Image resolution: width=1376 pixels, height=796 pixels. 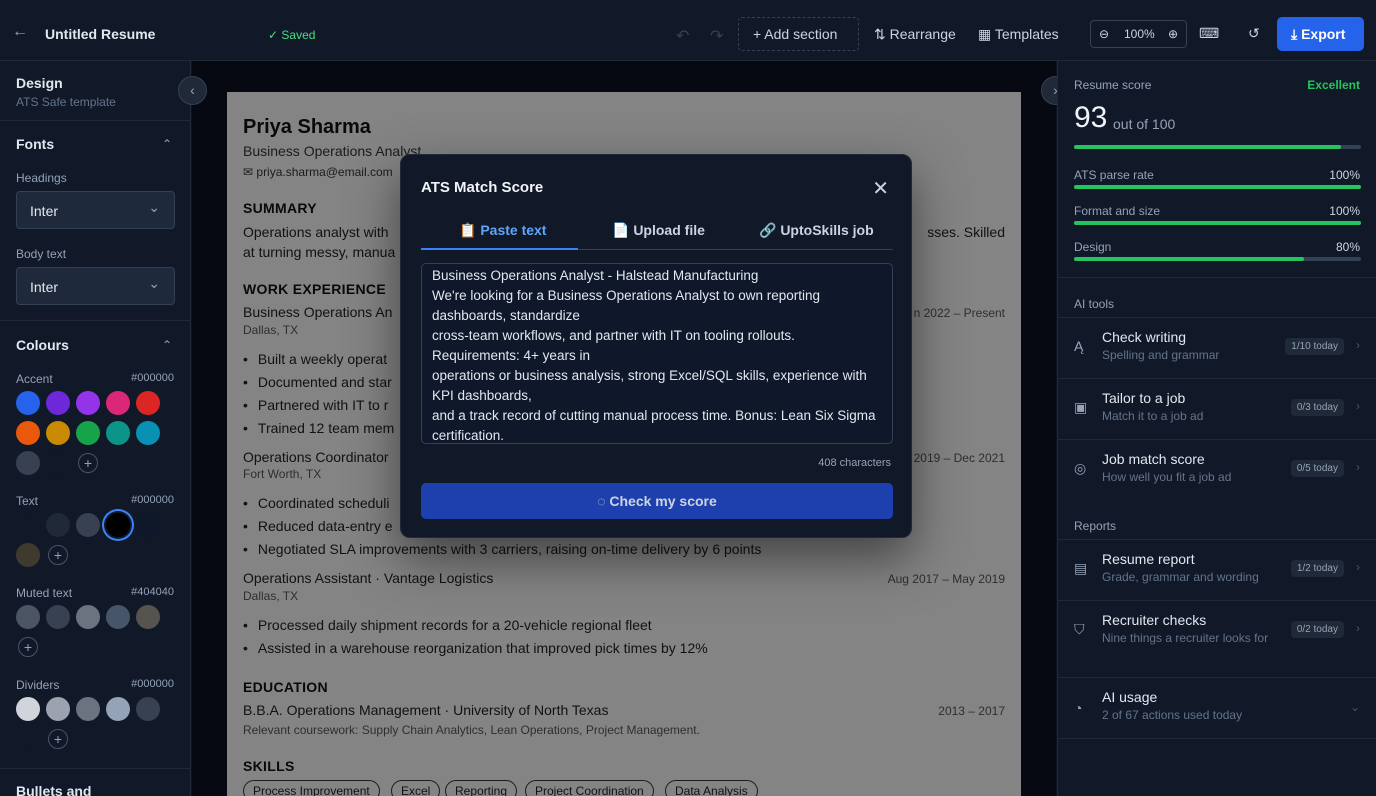 I want to click on close-icon: ✕, so click(x=880, y=188).